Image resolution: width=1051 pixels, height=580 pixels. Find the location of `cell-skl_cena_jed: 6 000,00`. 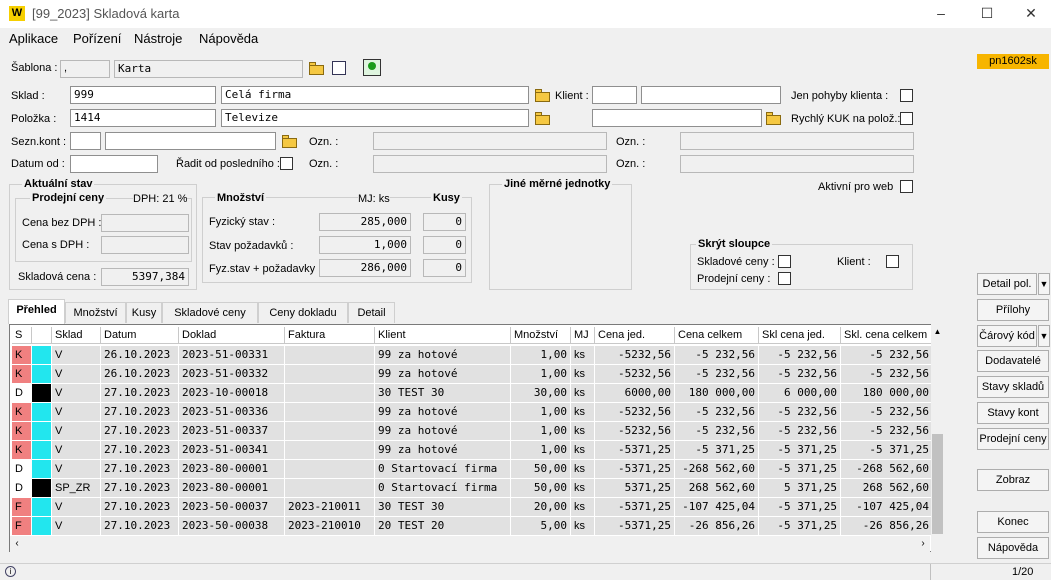

cell-skl_cena_jed: 6 000,00 is located at coordinates (800, 393).